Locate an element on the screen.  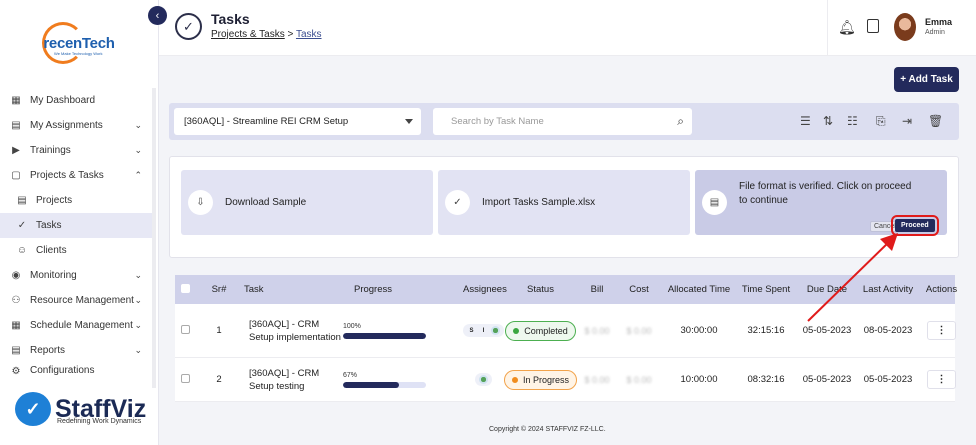
row-due-date: 05-05-2023 is located at coordinates (827, 379).